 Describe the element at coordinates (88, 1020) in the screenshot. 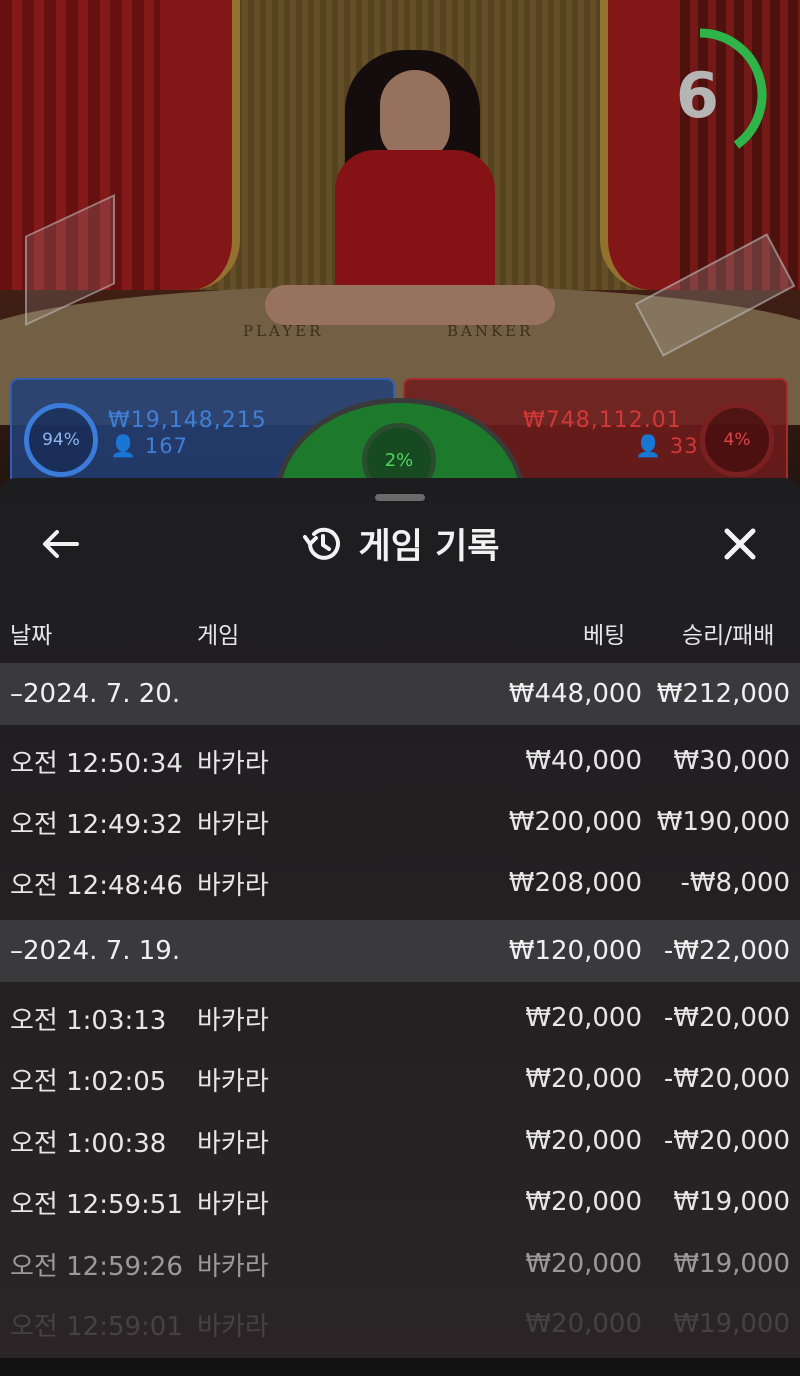

I see `row-time: 오전 1:03:13` at that location.